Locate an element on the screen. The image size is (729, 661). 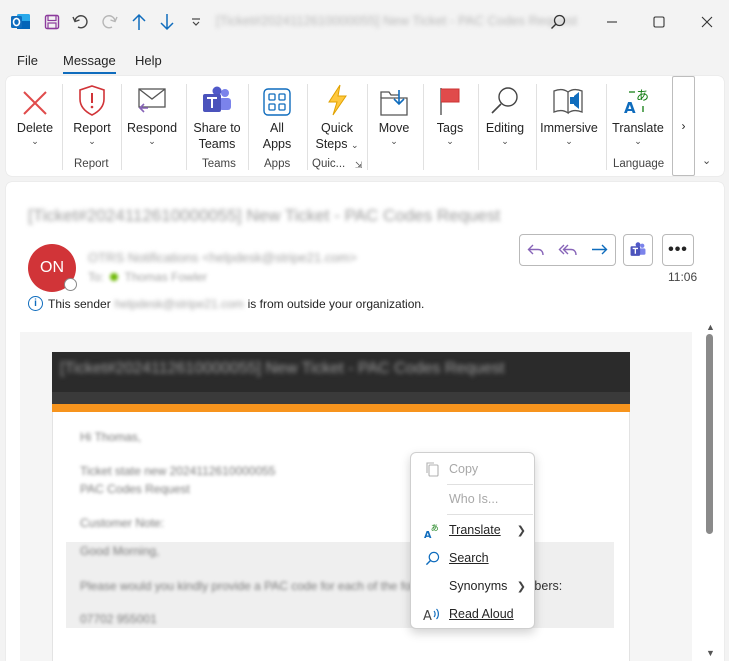
move-button: Move ⌄ is located at coordinates (394, 114).